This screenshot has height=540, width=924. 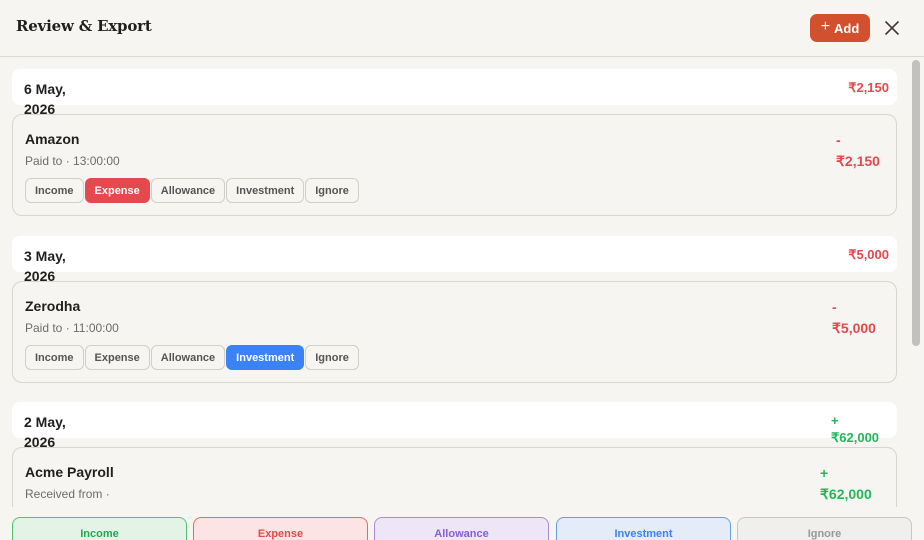 I want to click on add-button: + Add, so click(x=840, y=28).